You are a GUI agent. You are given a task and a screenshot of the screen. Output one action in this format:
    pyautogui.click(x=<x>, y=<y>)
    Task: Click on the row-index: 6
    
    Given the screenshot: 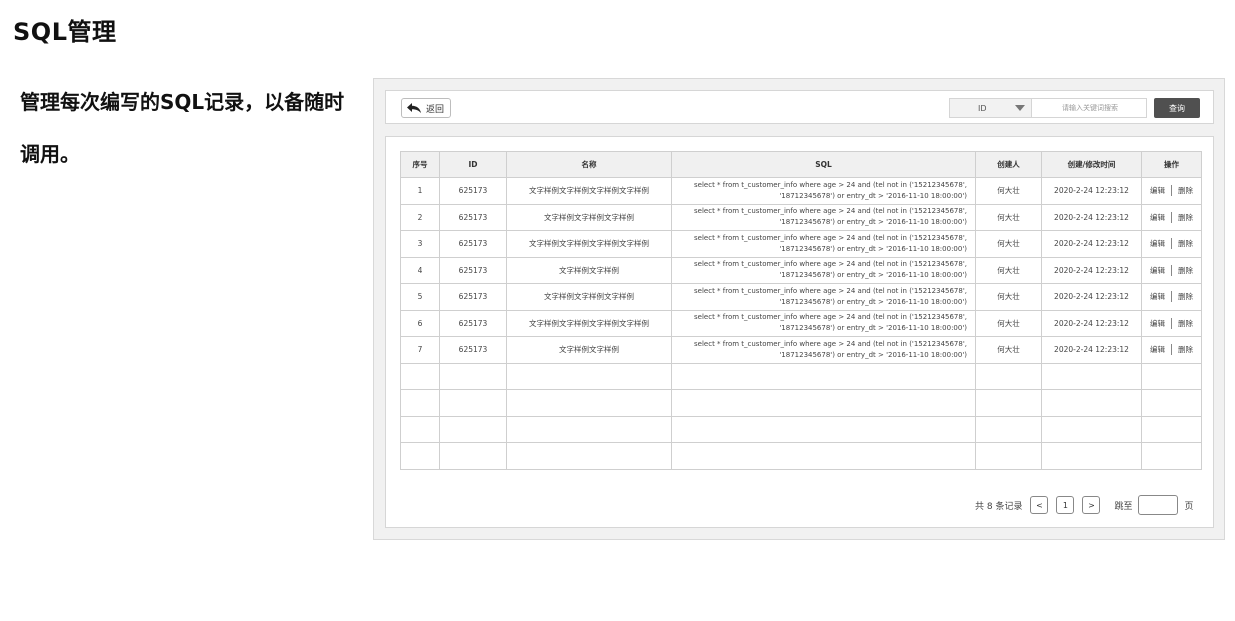 What is the action you would take?
    pyautogui.click(x=420, y=323)
    